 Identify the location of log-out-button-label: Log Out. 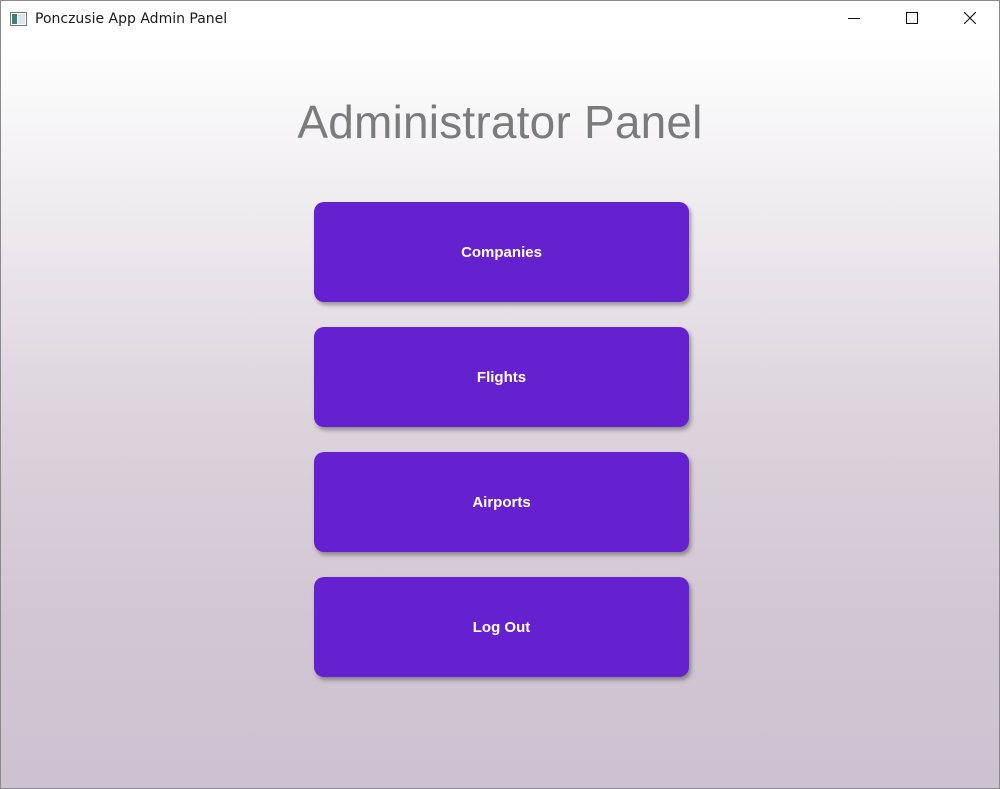
(501, 627).